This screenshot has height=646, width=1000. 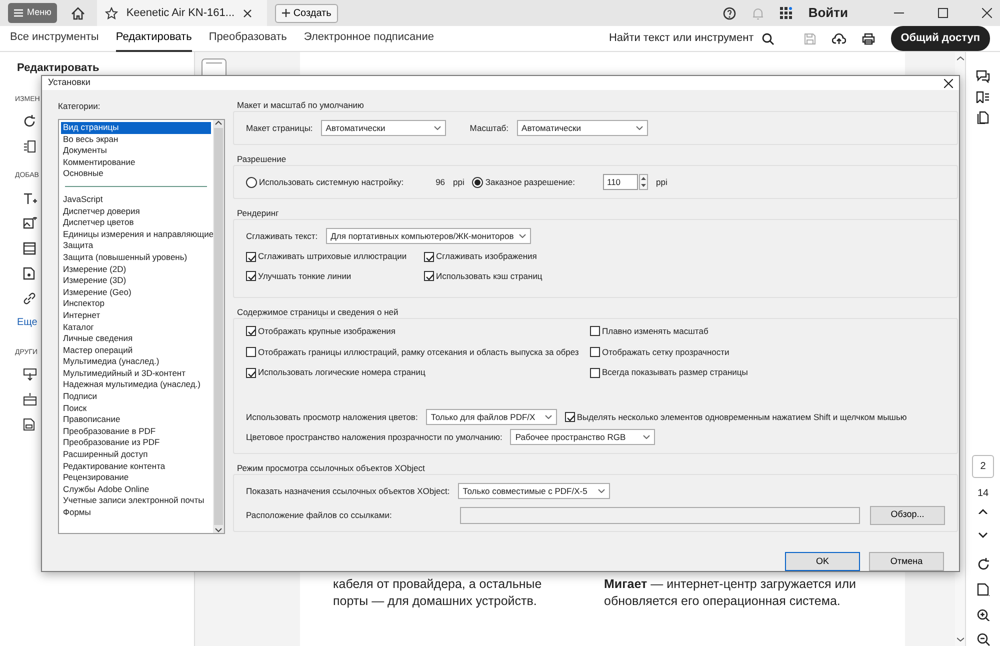 What do you see at coordinates (768, 38) in the screenshot?
I see `search-icon` at bounding box center [768, 38].